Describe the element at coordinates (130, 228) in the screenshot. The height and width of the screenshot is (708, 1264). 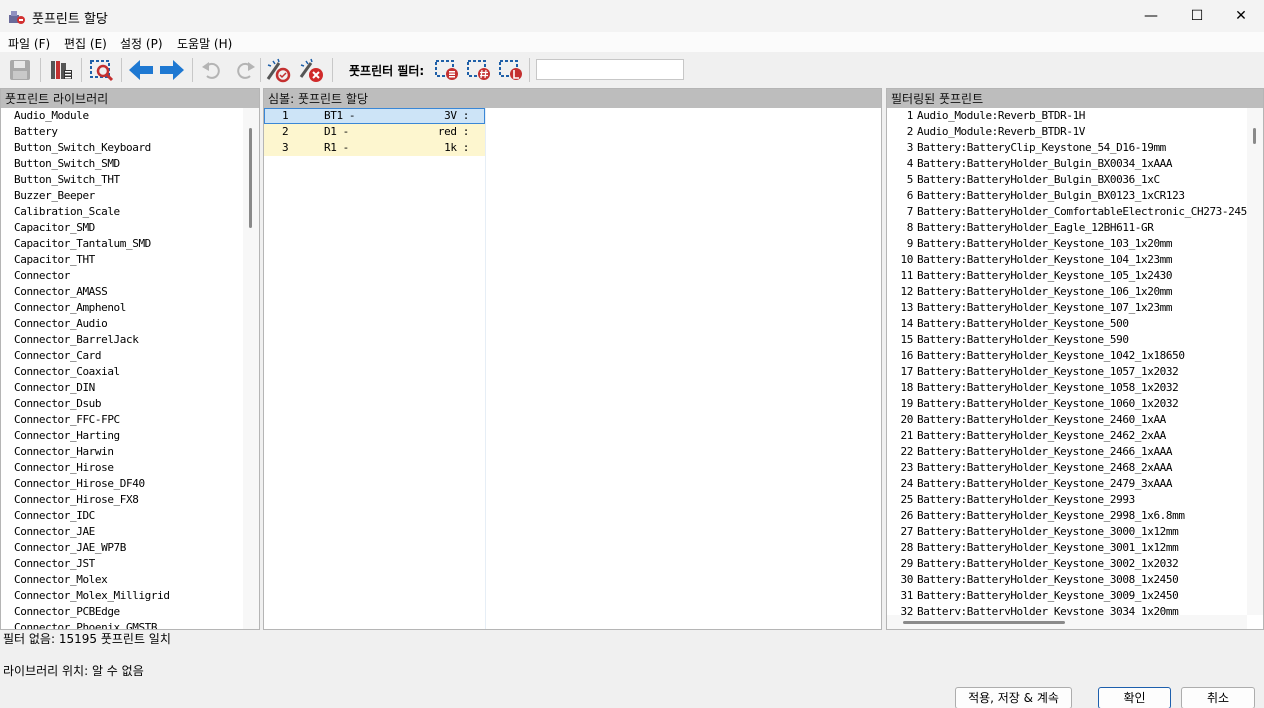
I see `library-item: Capacitor_SMD` at that location.